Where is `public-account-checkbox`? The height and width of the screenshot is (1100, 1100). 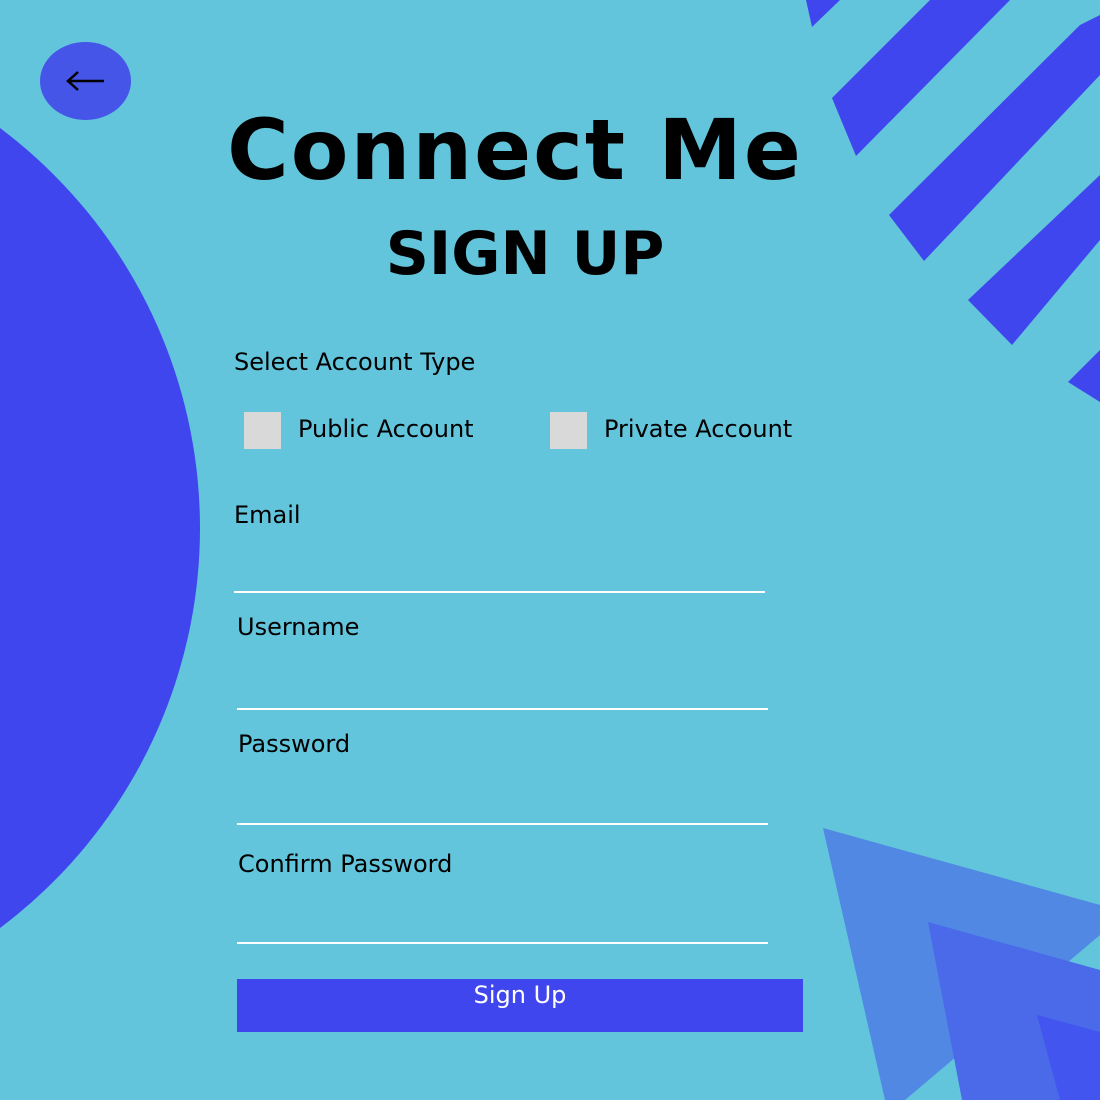 public-account-checkbox is located at coordinates (262, 430).